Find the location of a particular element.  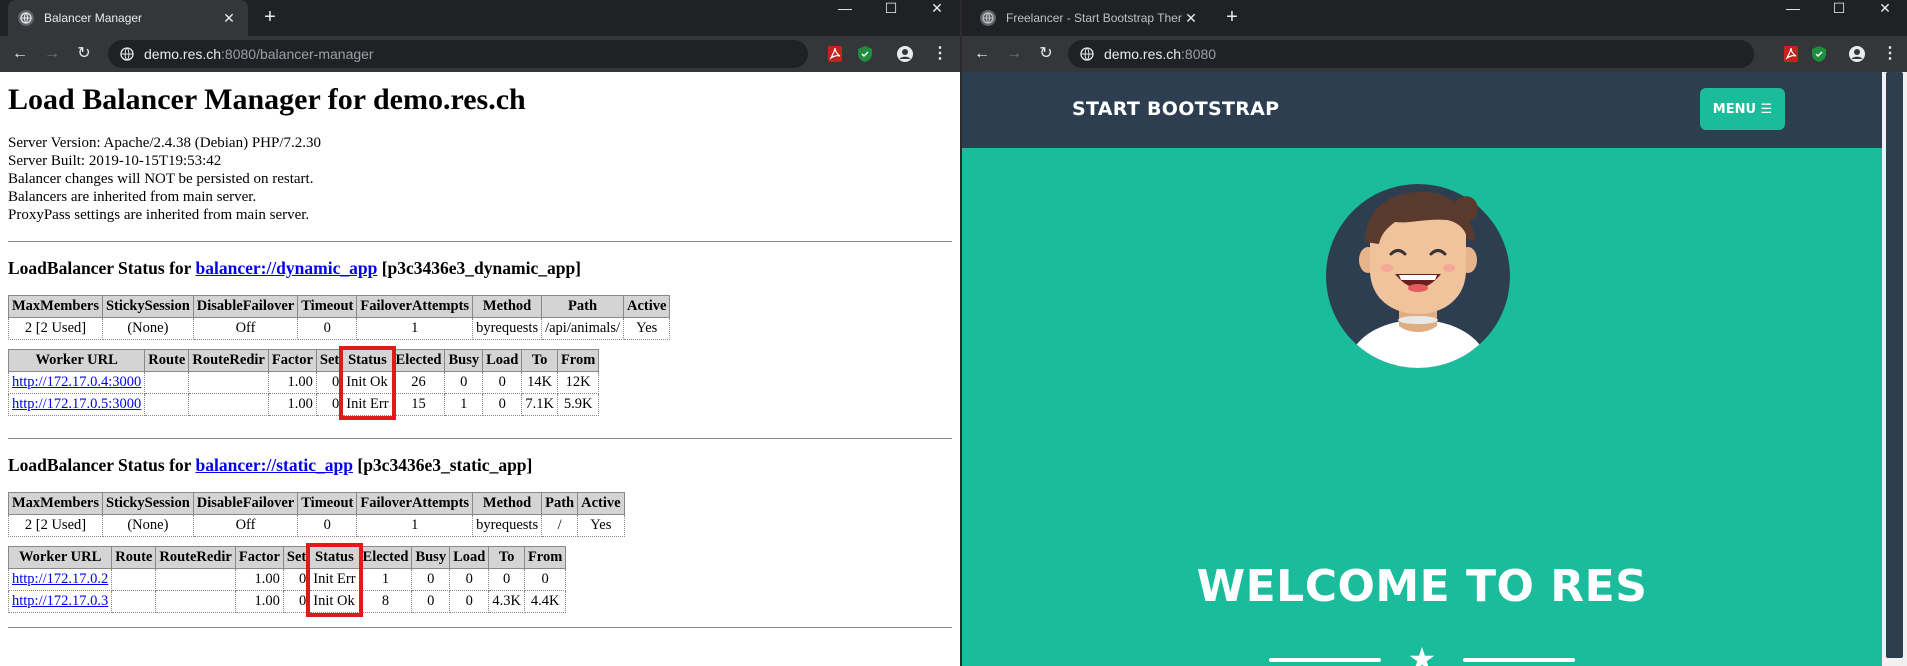

worker-url-link: http://172.17.0.5:3000 is located at coordinates (76, 404).